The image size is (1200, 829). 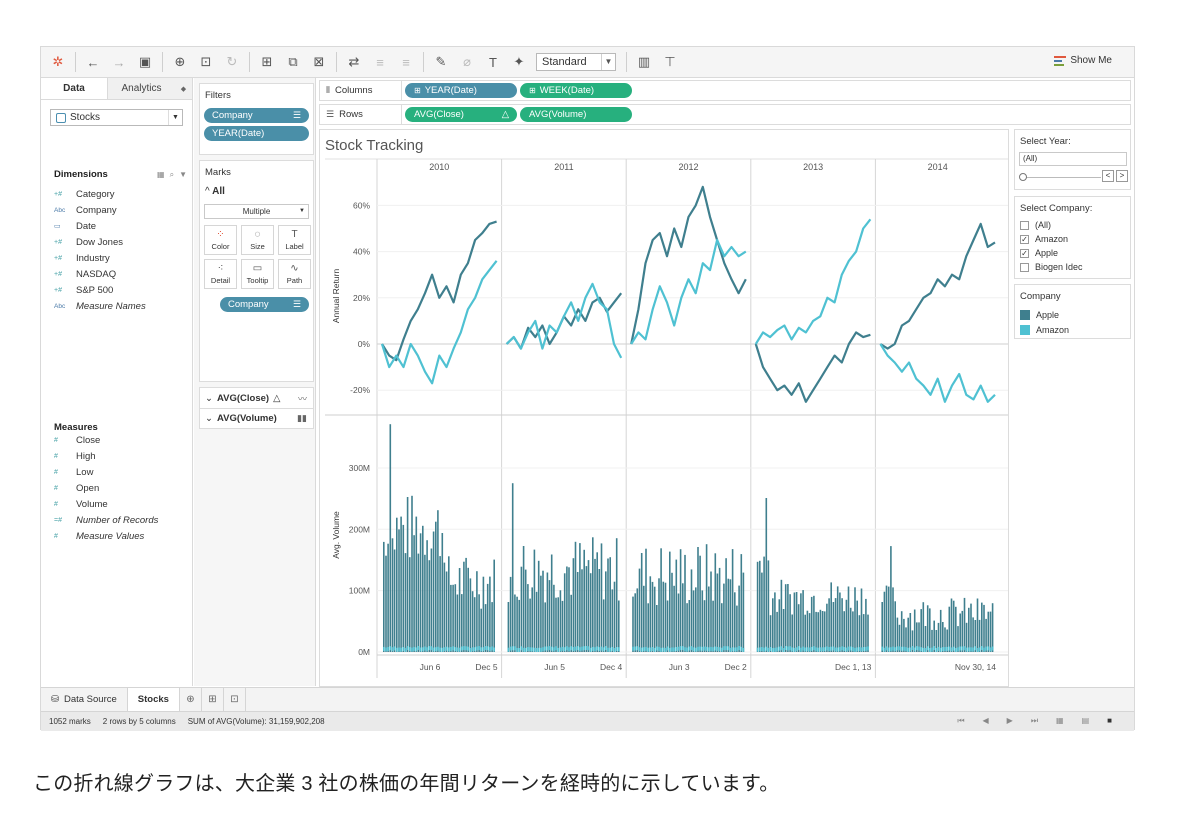 What do you see at coordinates (100, 226) in the screenshot?
I see `field-item: ▭ Date` at bounding box center [100, 226].